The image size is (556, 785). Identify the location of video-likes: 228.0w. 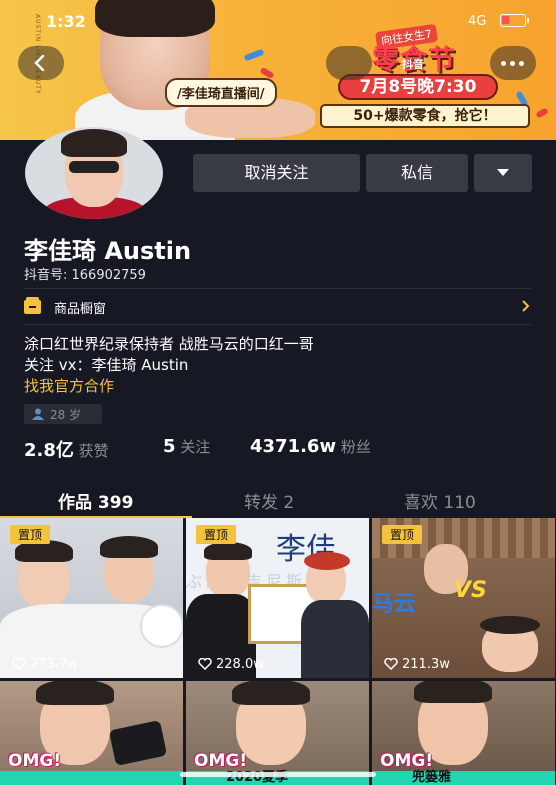
(231, 664).